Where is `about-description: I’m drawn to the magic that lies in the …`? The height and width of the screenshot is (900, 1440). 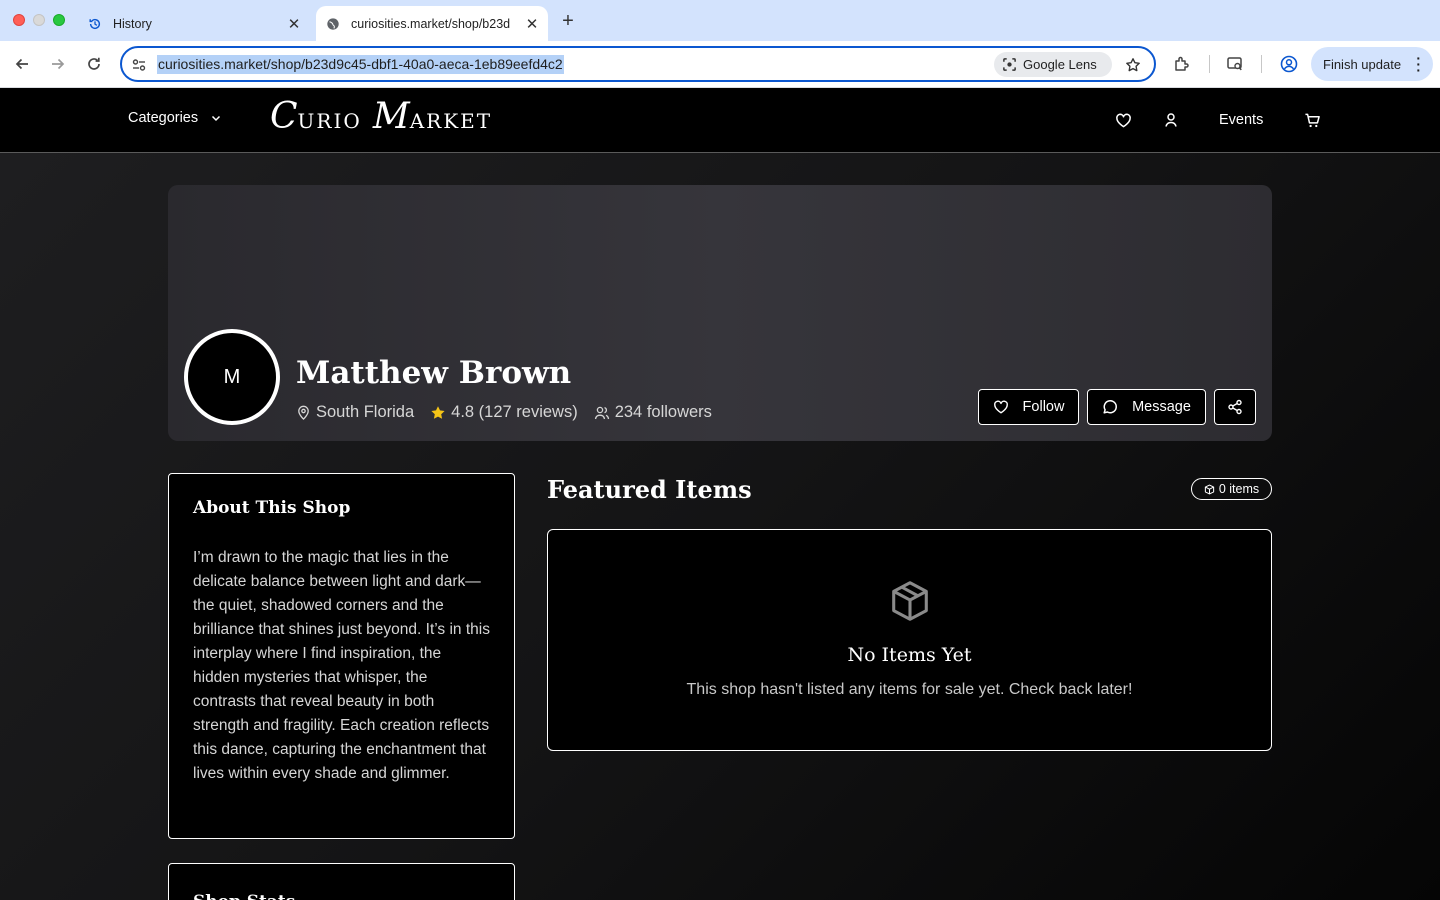
about-description: I’m drawn to the magic that lies in the … is located at coordinates (341, 665).